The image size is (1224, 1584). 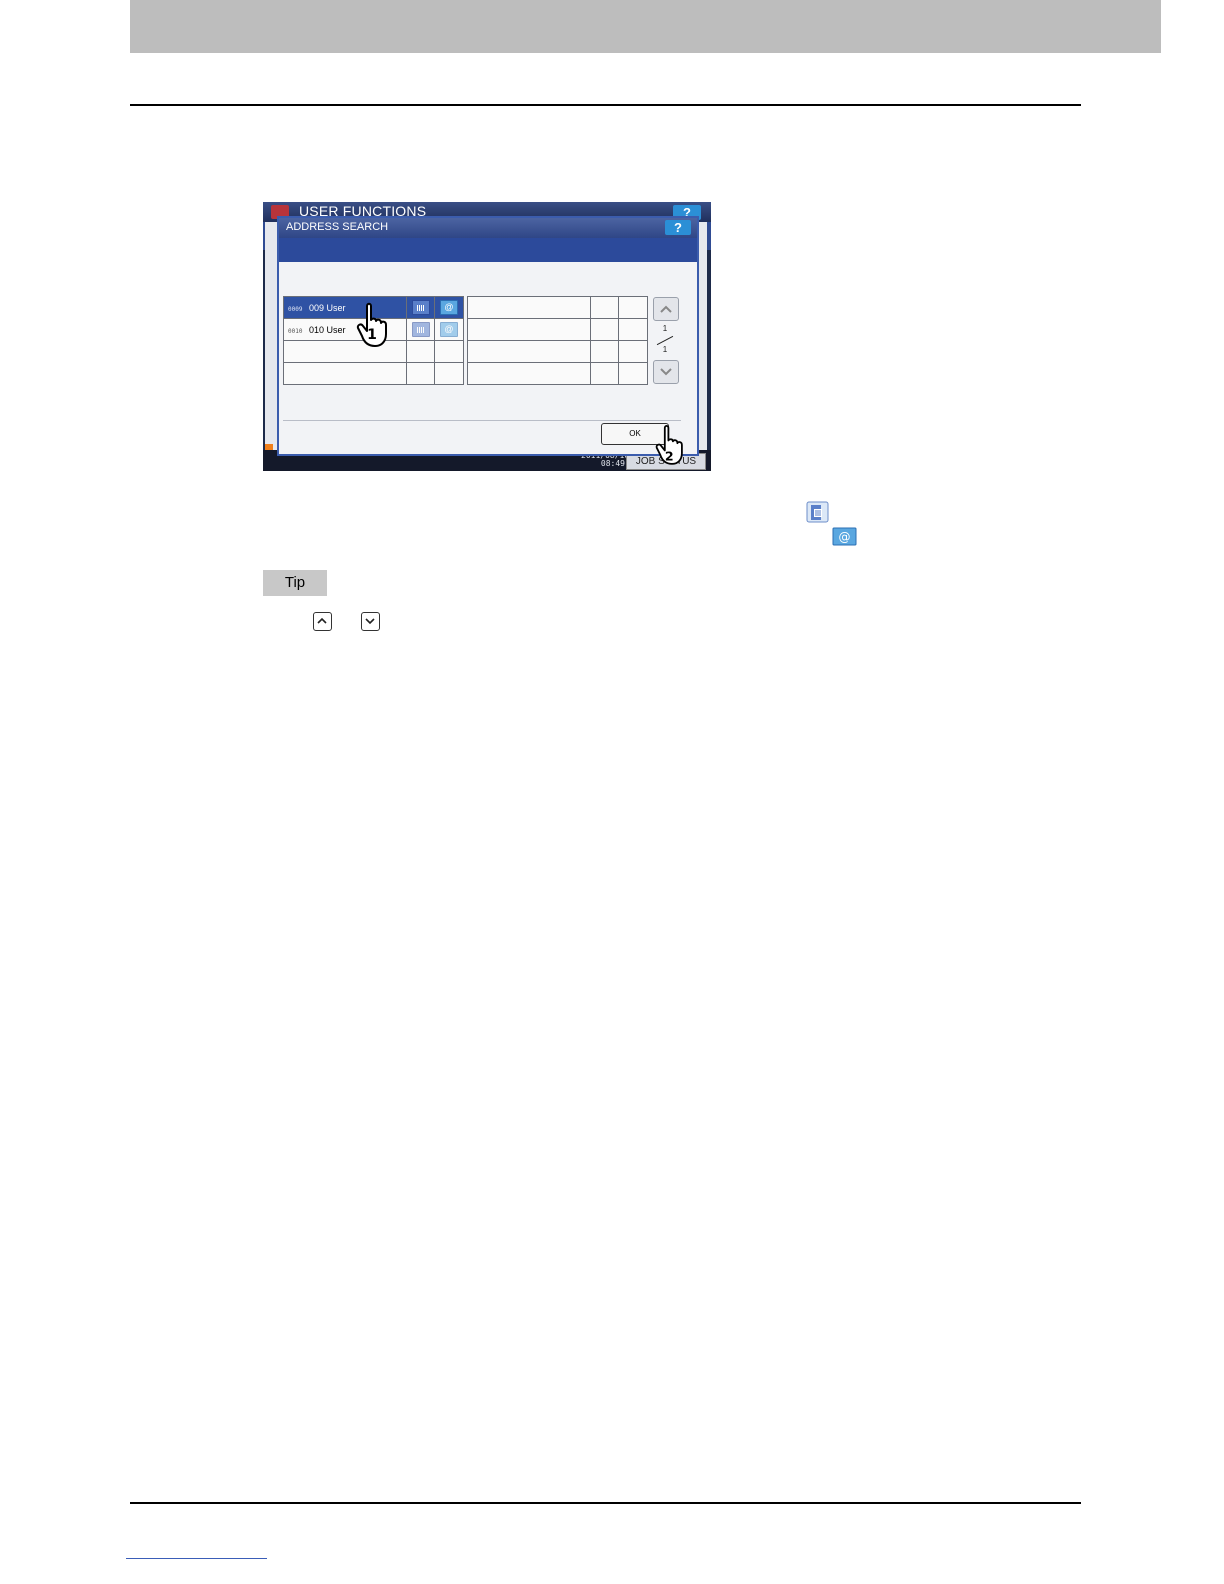 I want to click on result-number: 0009, so click(x=295, y=309).